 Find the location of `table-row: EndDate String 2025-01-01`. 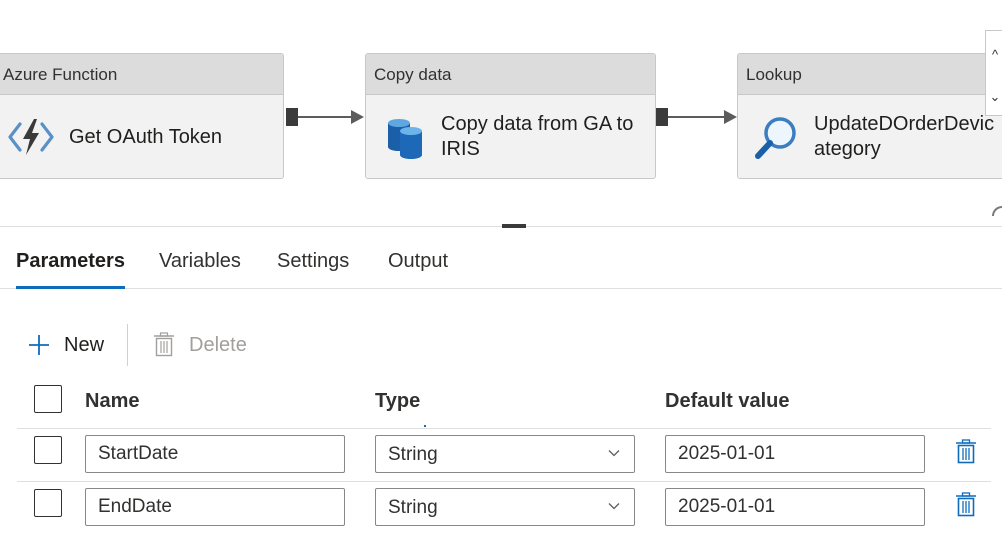

table-row: EndDate String 2025-01-01 is located at coordinates (504, 508).